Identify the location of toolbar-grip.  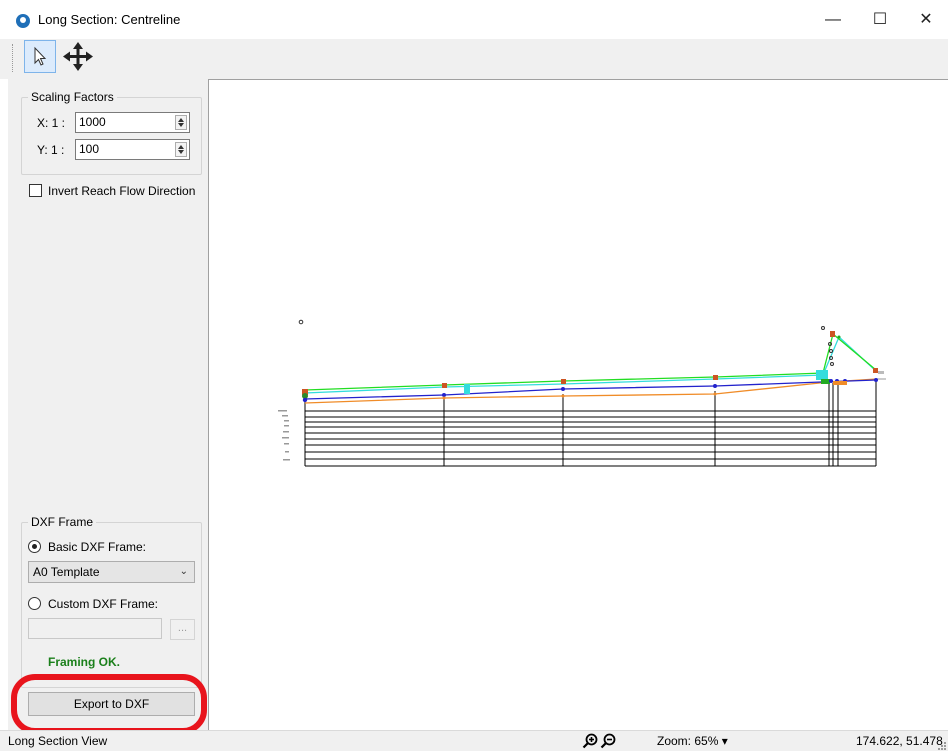
(13, 58).